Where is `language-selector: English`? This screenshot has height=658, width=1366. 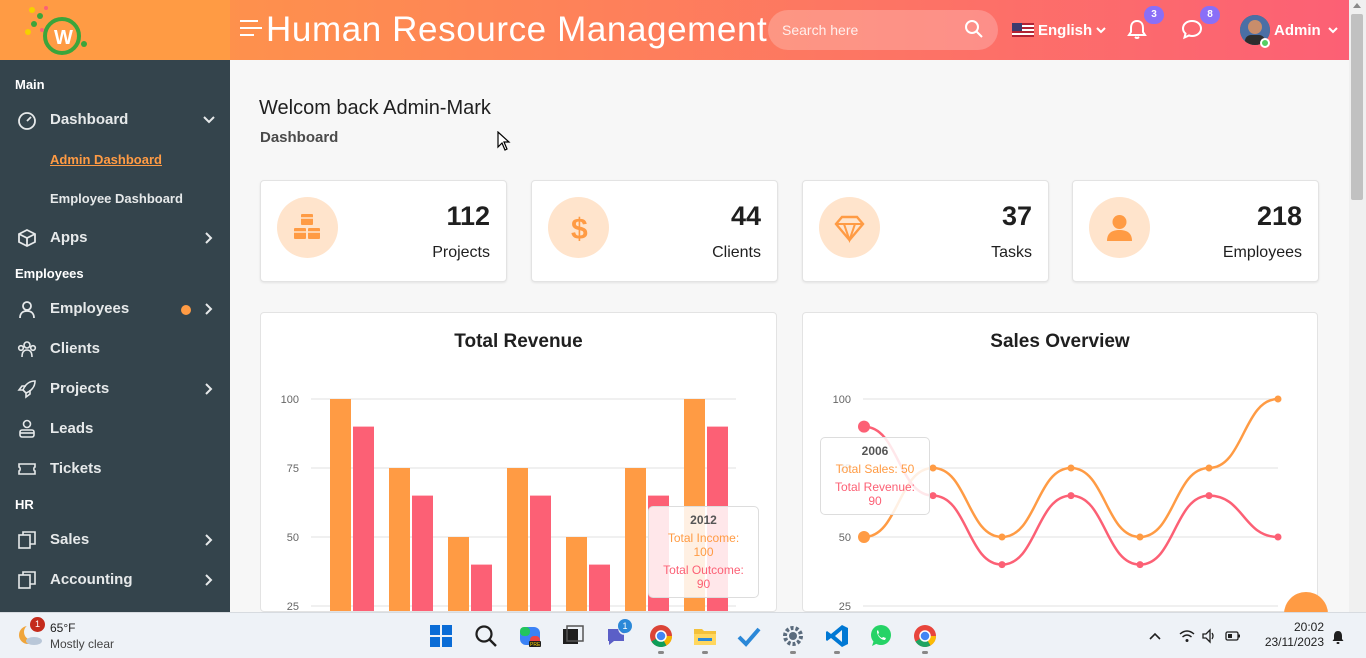 language-selector: English is located at coordinates (1059, 30).